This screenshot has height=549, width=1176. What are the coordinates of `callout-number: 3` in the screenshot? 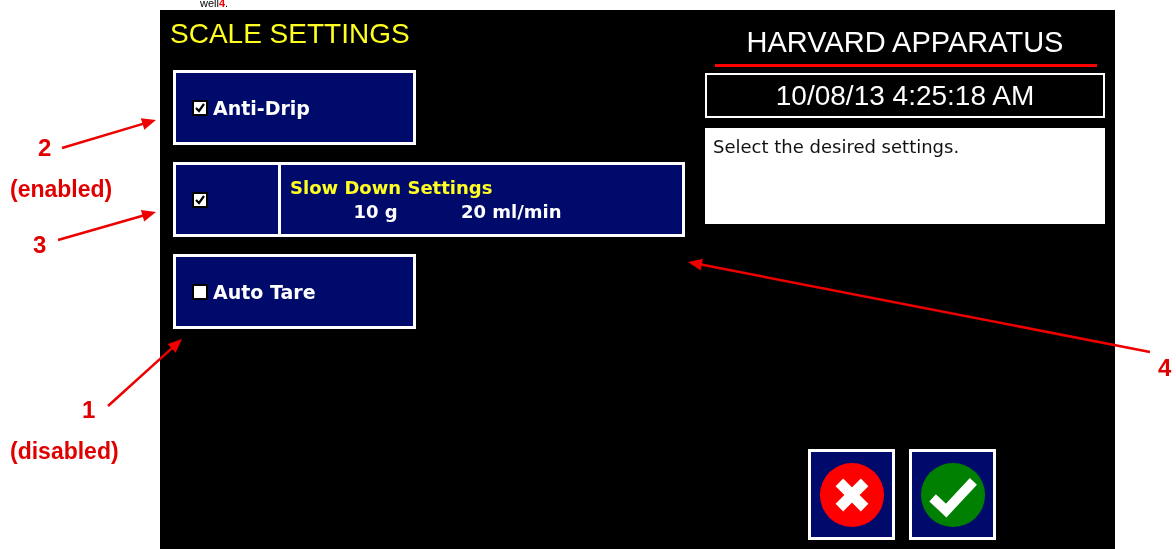 It's located at (40, 245).